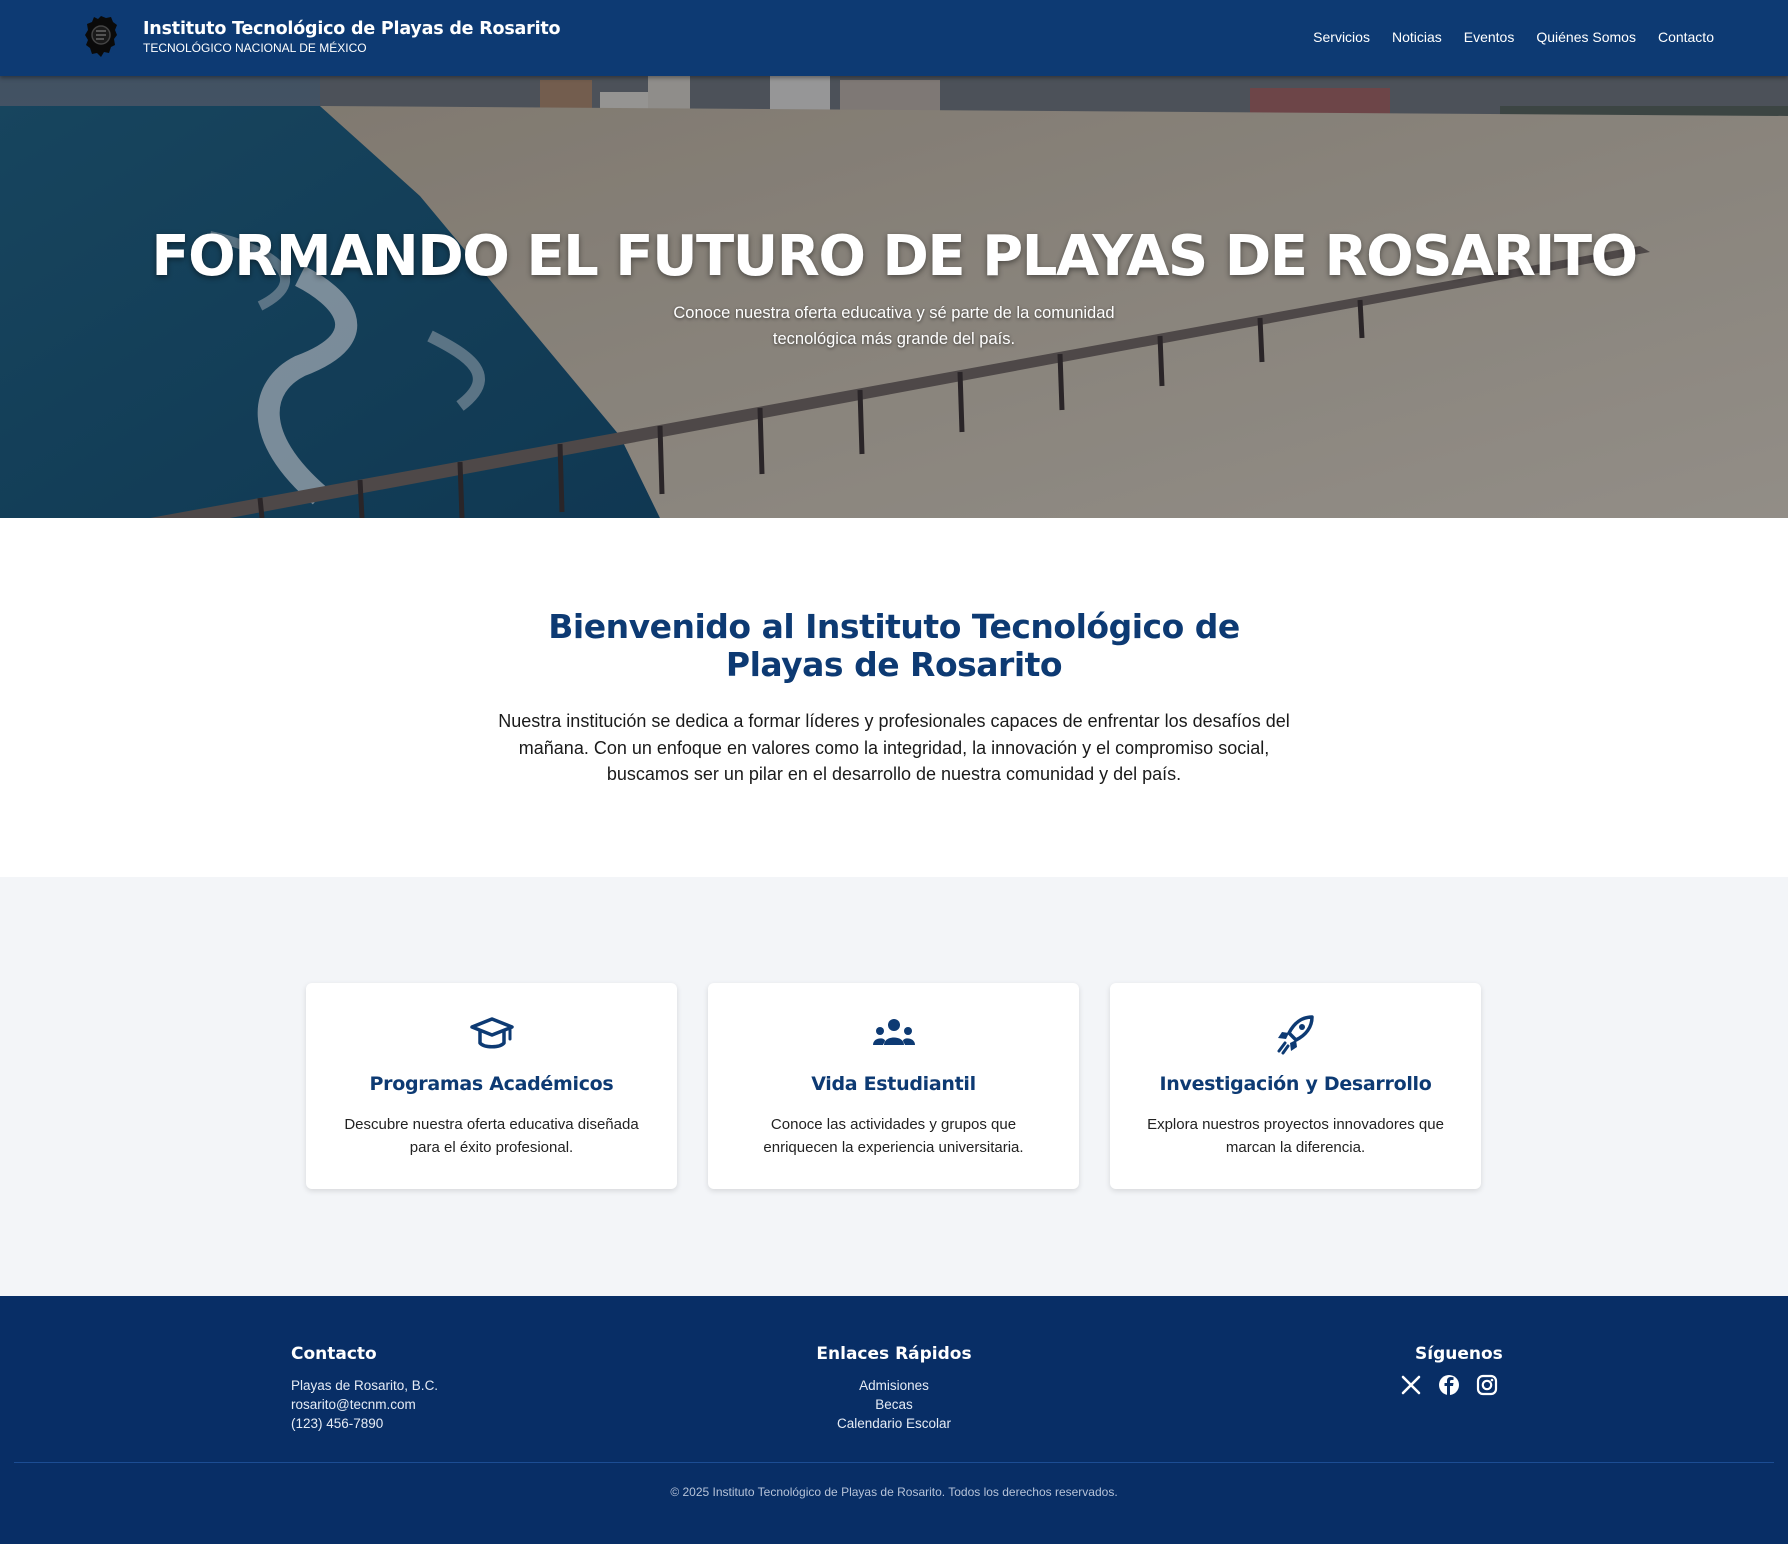 The image size is (1788, 1544). What do you see at coordinates (894, 1462) in the screenshot?
I see `footer-divider` at bounding box center [894, 1462].